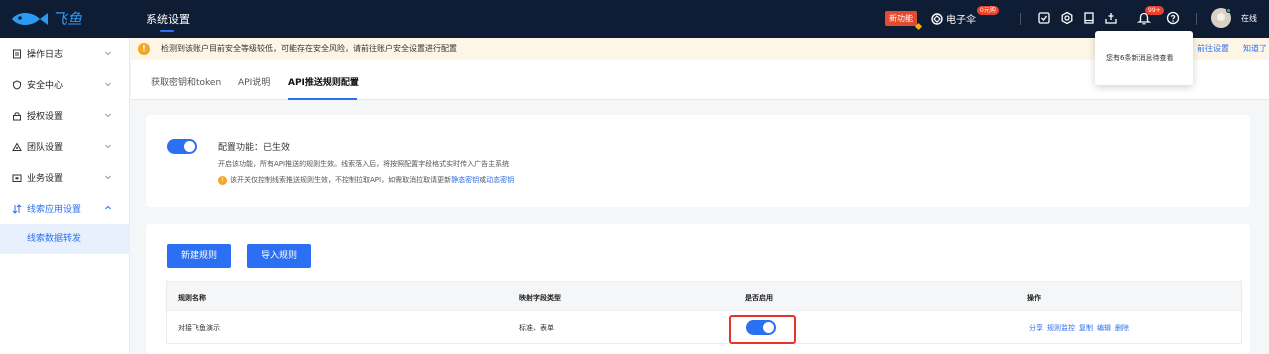 Image resolution: width=1269 pixels, height=354 pixels. What do you see at coordinates (50, 19) in the screenshot?
I see `logo: 飞鱼` at bounding box center [50, 19].